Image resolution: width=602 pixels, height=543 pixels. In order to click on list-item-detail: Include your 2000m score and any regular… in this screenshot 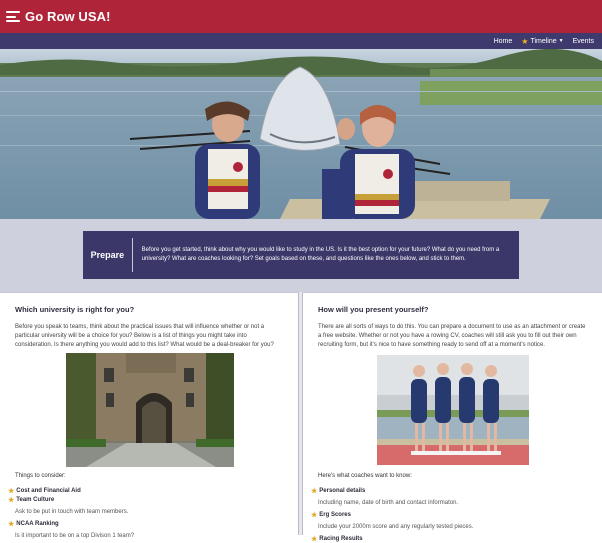, I will do `click(396, 526)`.